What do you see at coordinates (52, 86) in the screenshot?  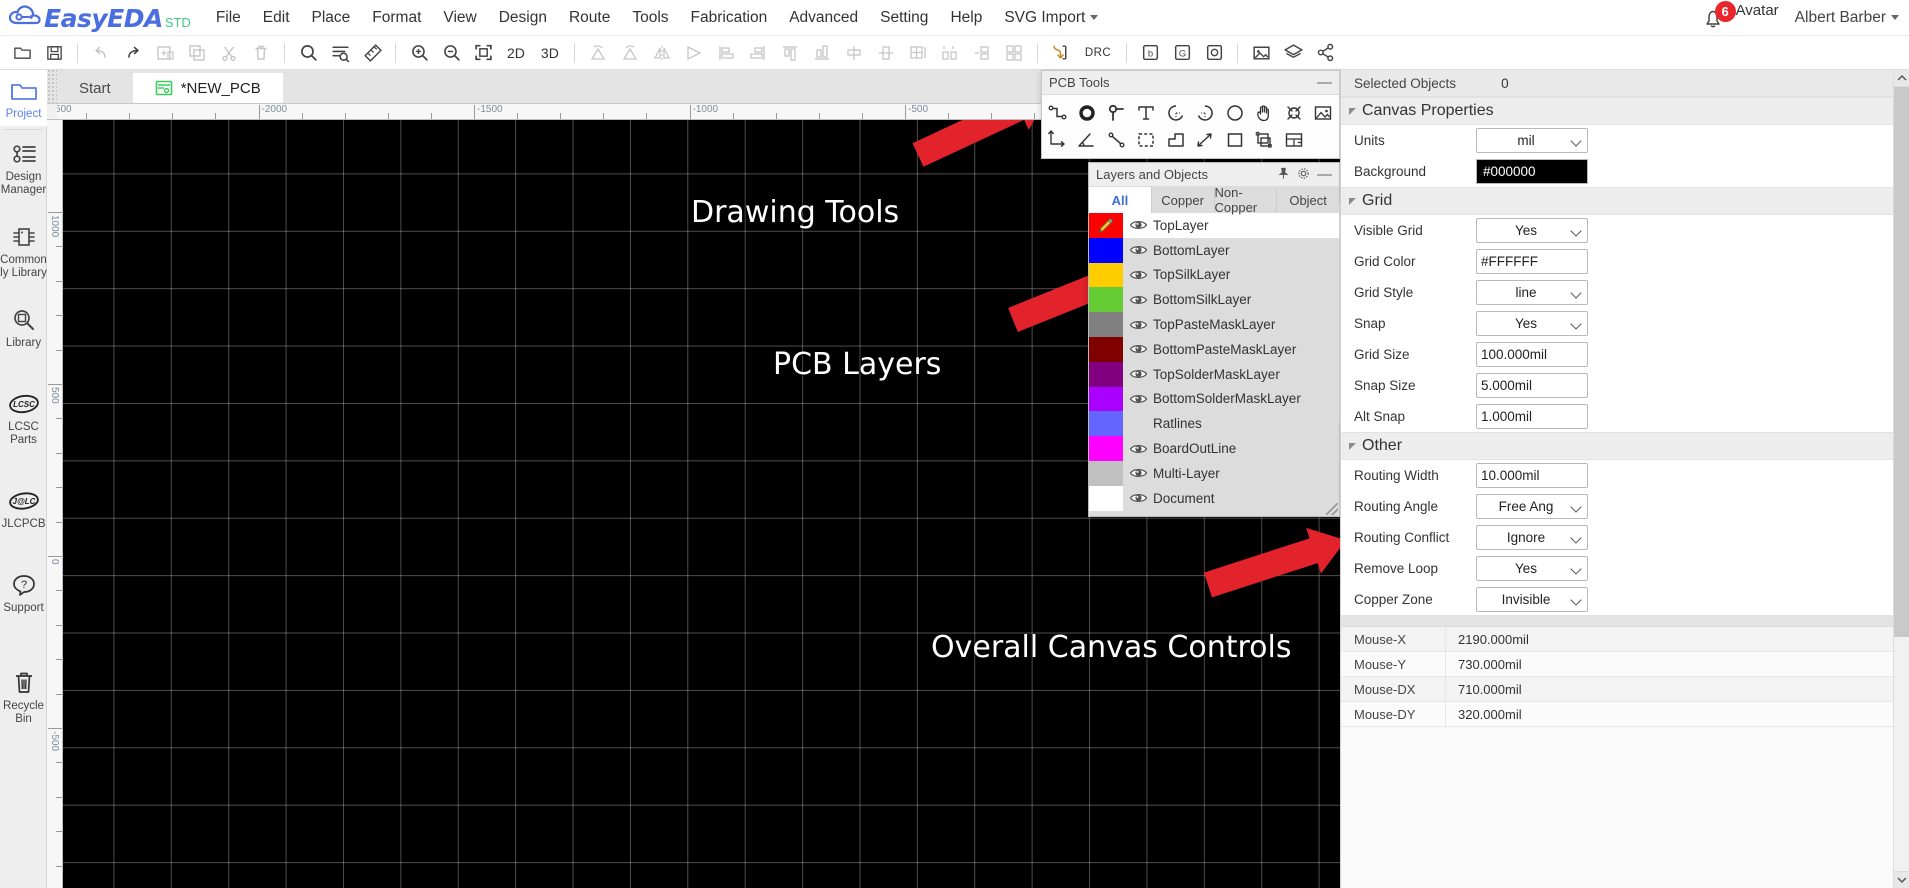 I see `tabbar-grip` at bounding box center [52, 86].